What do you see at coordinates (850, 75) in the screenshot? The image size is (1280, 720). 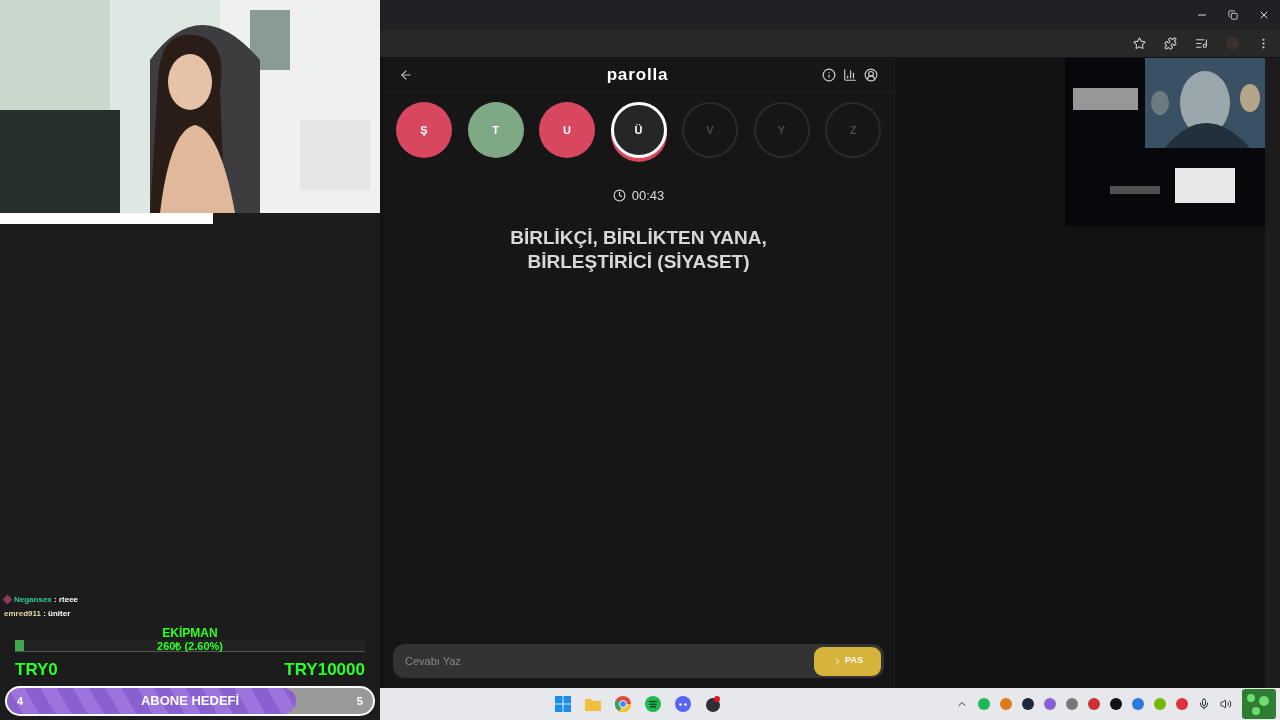 I see `stats-icon` at bounding box center [850, 75].